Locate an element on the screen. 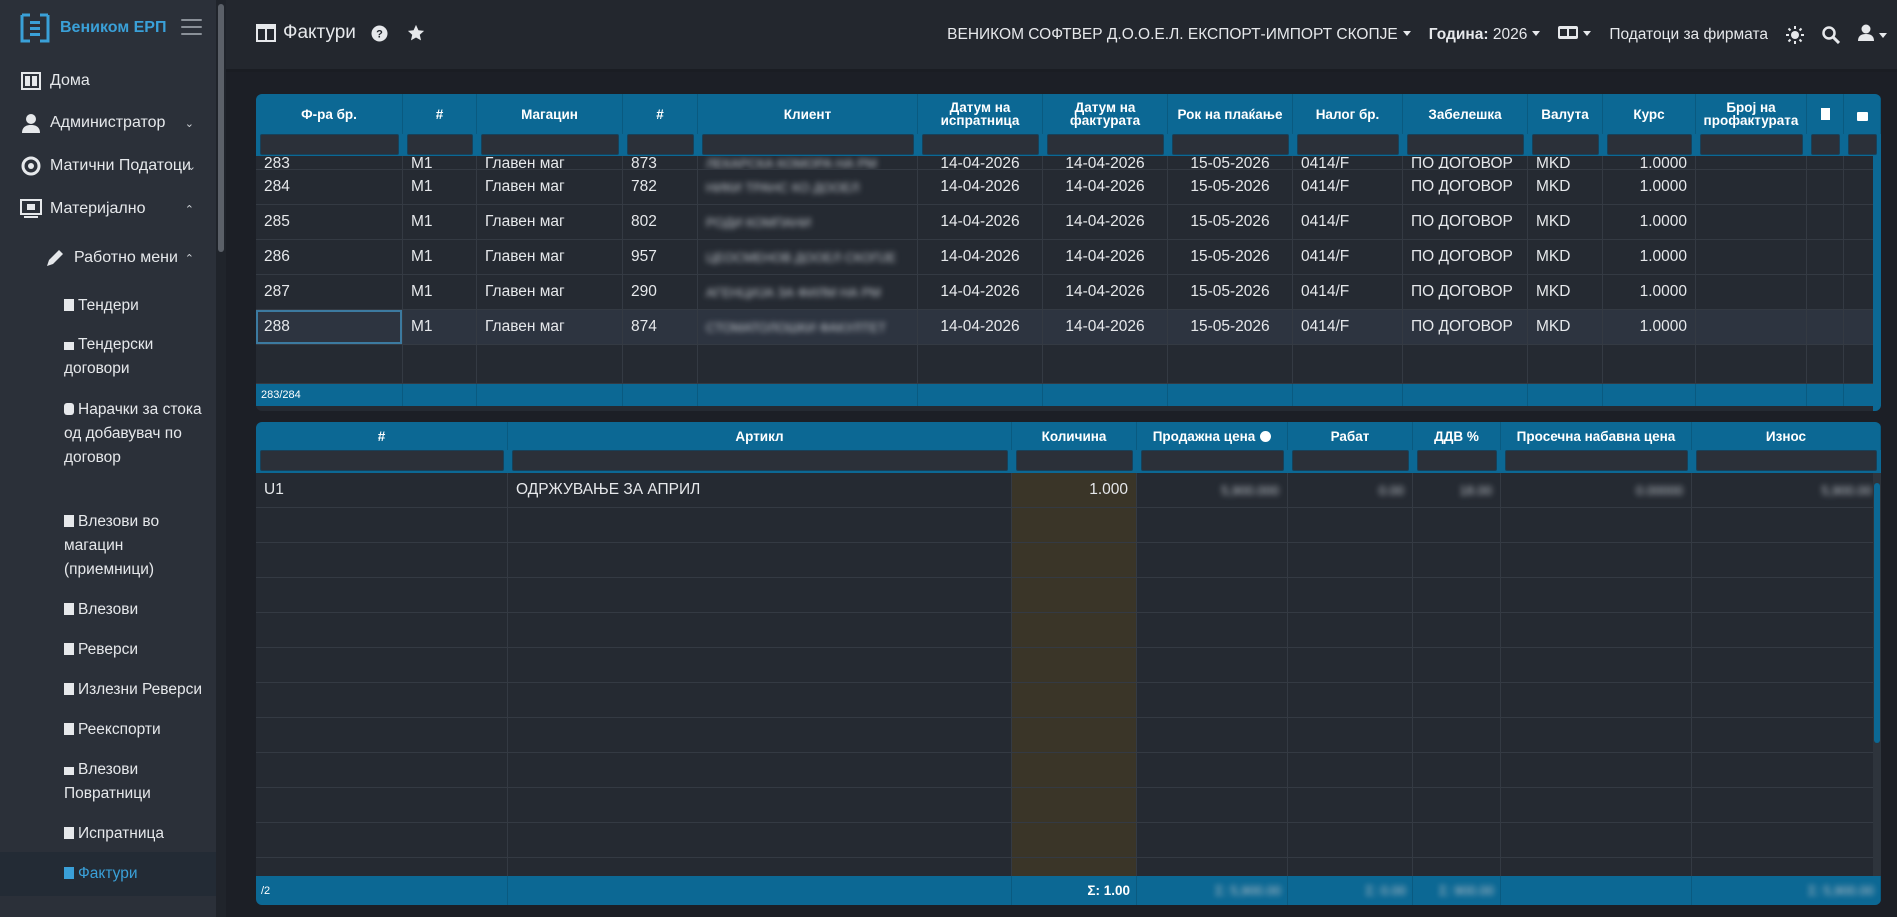  table-cell-price is located at coordinates (1212, 867).